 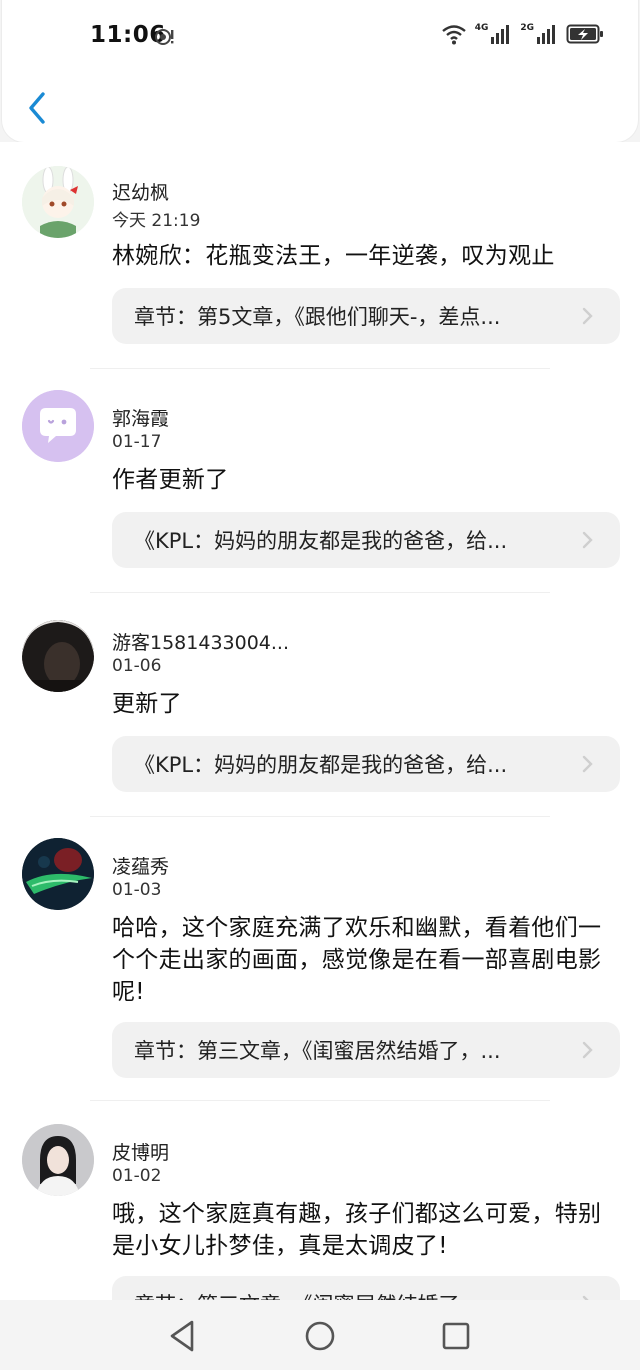 What do you see at coordinates (140, 865) in the screenshot?
I see `user-name: 凌蕴秀` at bounding box center [140, 865].